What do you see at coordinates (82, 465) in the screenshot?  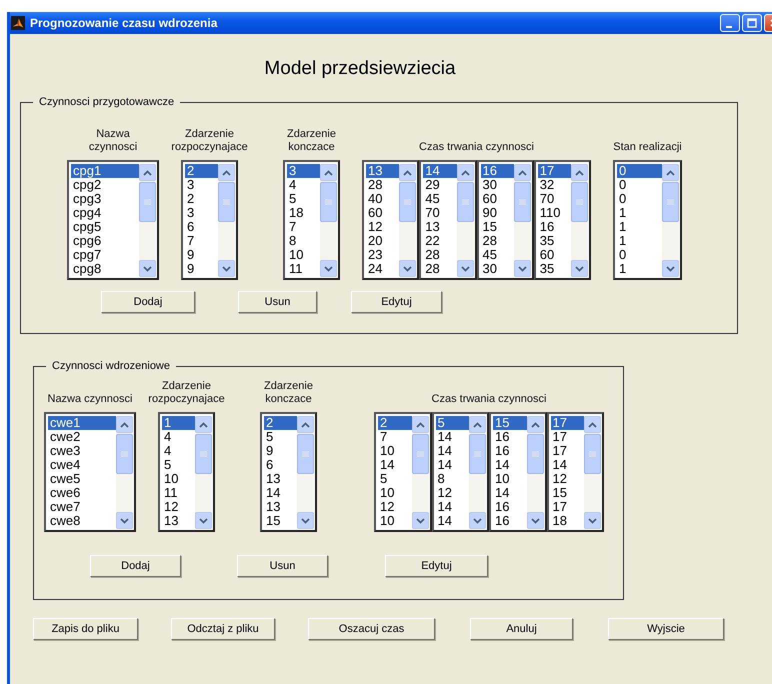 I see `list-item: cwe4` at bounding box center [82, 465].